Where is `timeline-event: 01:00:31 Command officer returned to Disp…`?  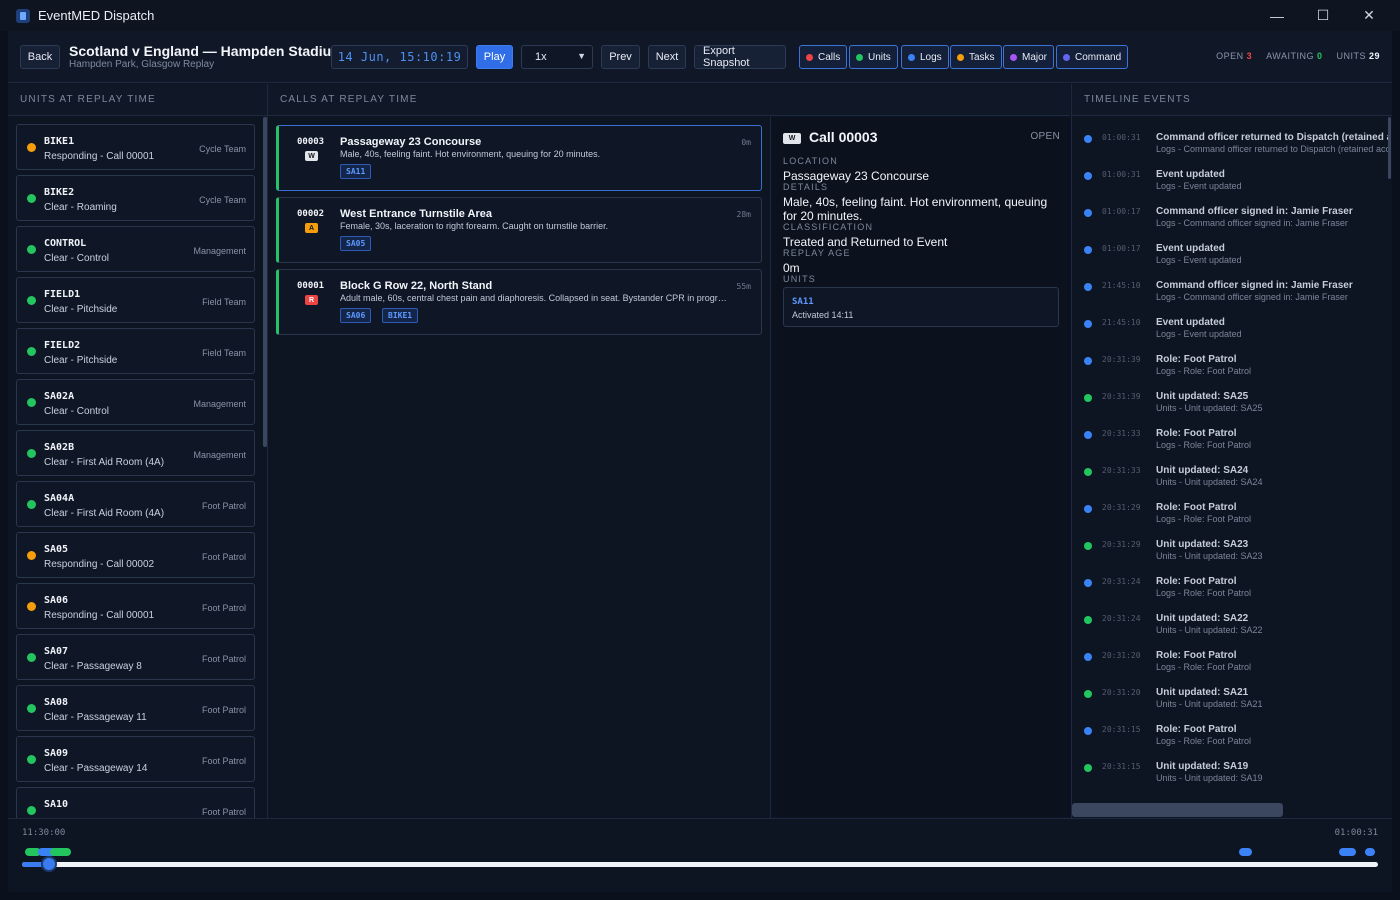
timeline-event: 01:00:31 Command officer returned to Disp… is located at coordinates (1236, 147).